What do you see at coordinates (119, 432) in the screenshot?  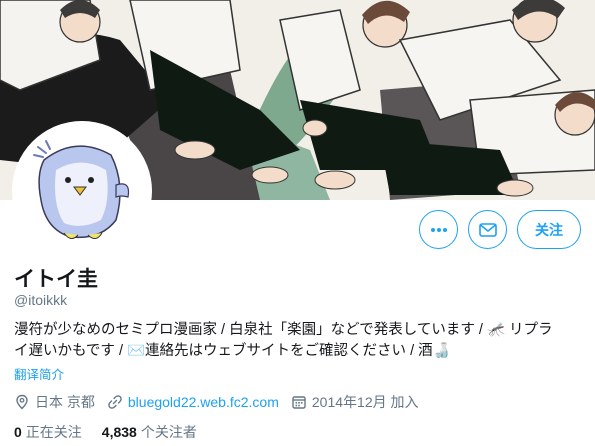 I see `followers-count: 4,838` at bounding box center [119, 432].